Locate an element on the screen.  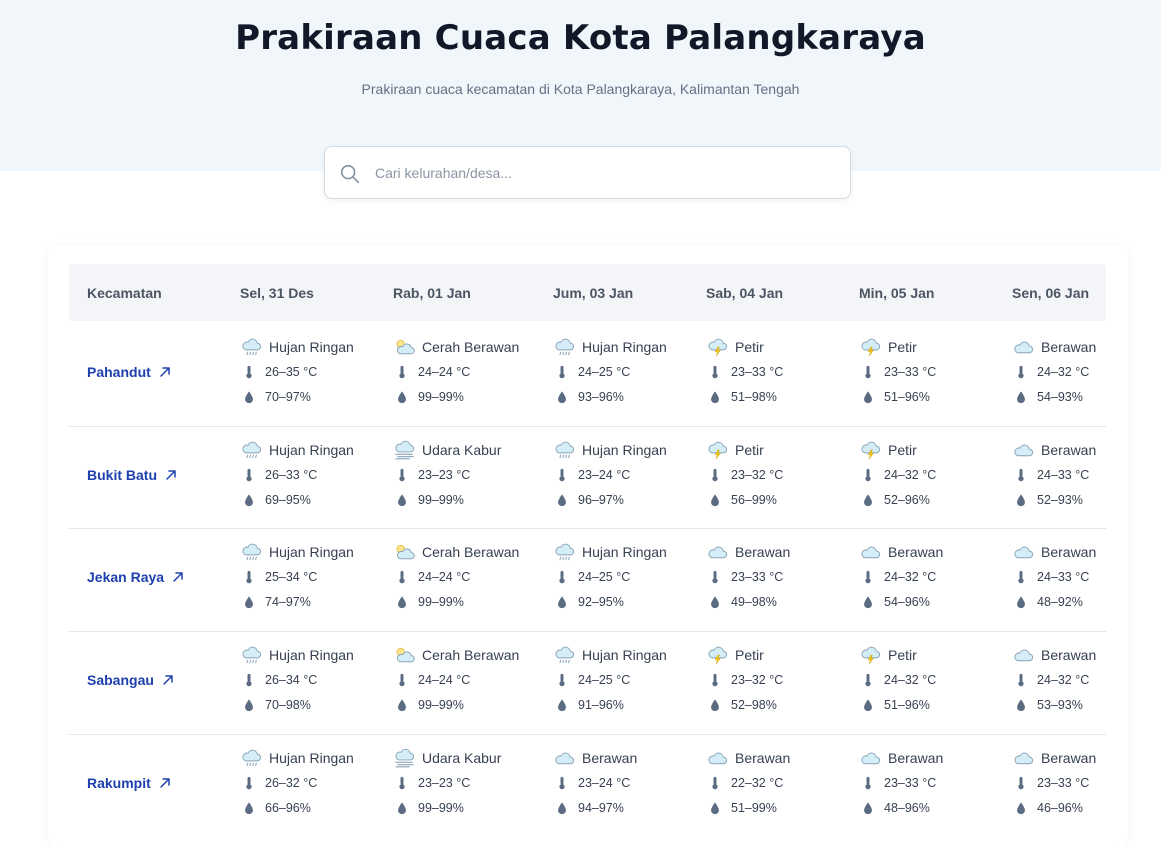
temperature-range: 24–33 °C is located at coordinates (1086, 475).